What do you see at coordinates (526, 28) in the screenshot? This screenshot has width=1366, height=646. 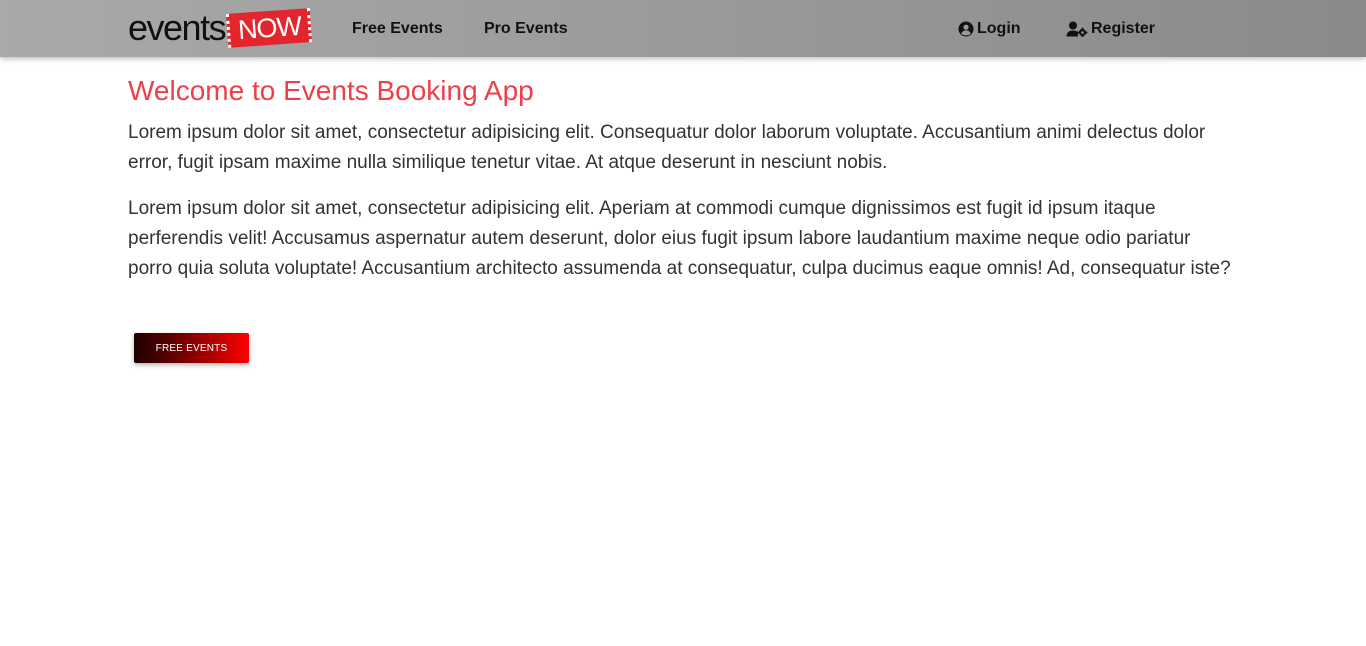 I see `nav-pro-events: Pro Events` at bounding box center [526, 28].